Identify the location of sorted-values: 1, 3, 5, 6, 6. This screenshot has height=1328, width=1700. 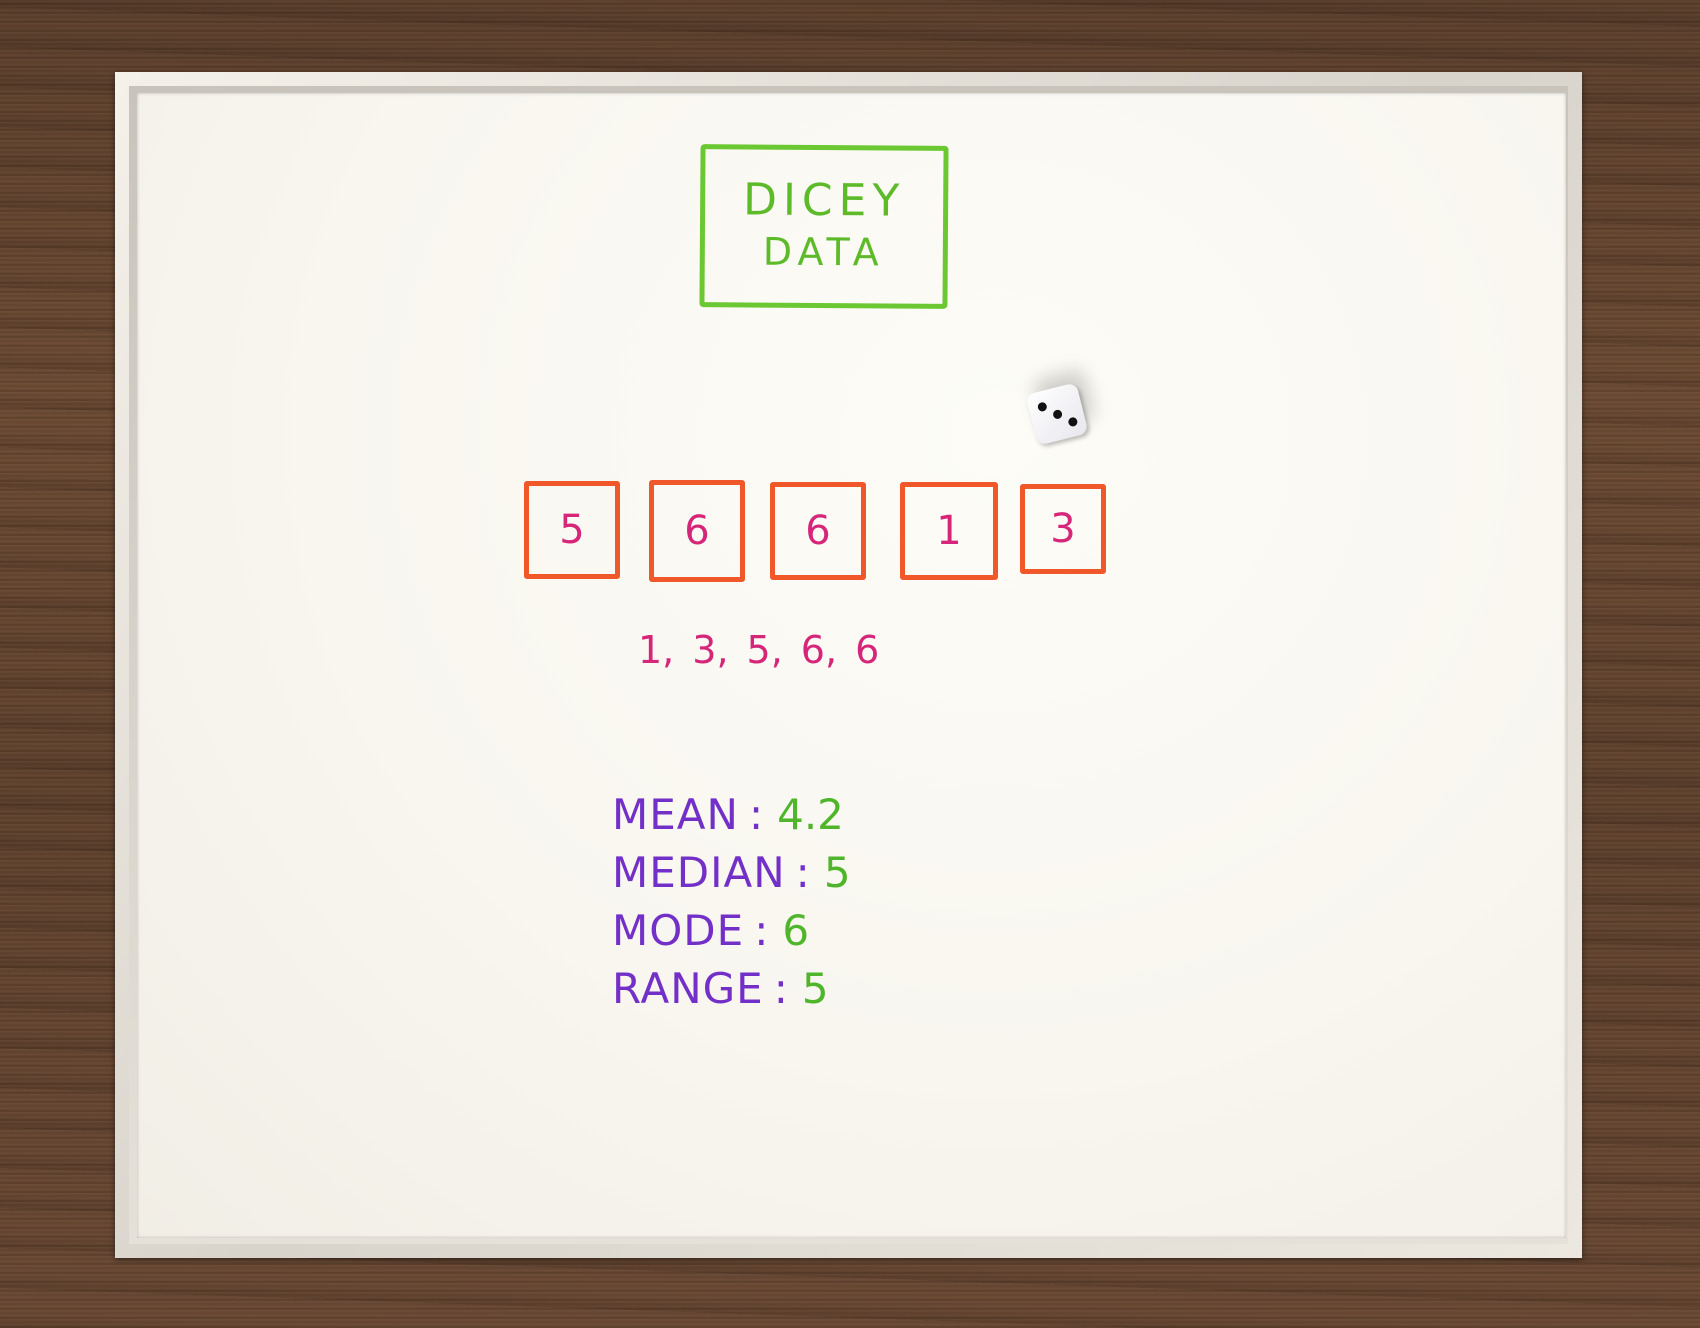
(758, 650).